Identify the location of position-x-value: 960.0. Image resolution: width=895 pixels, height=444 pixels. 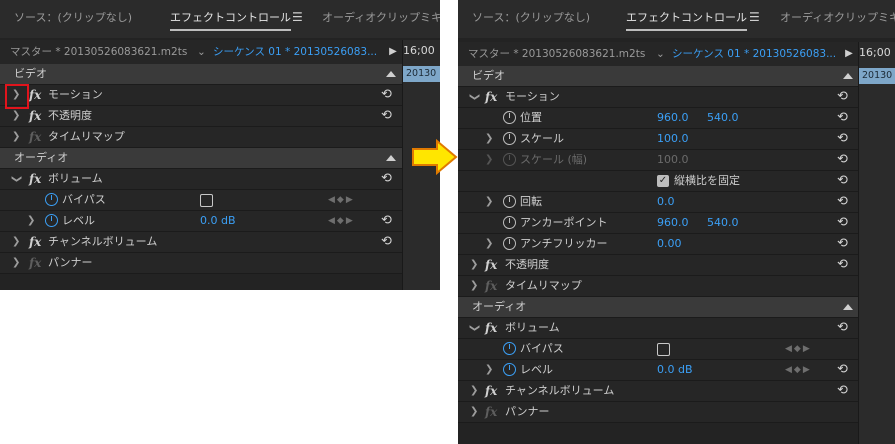
(673, 118).